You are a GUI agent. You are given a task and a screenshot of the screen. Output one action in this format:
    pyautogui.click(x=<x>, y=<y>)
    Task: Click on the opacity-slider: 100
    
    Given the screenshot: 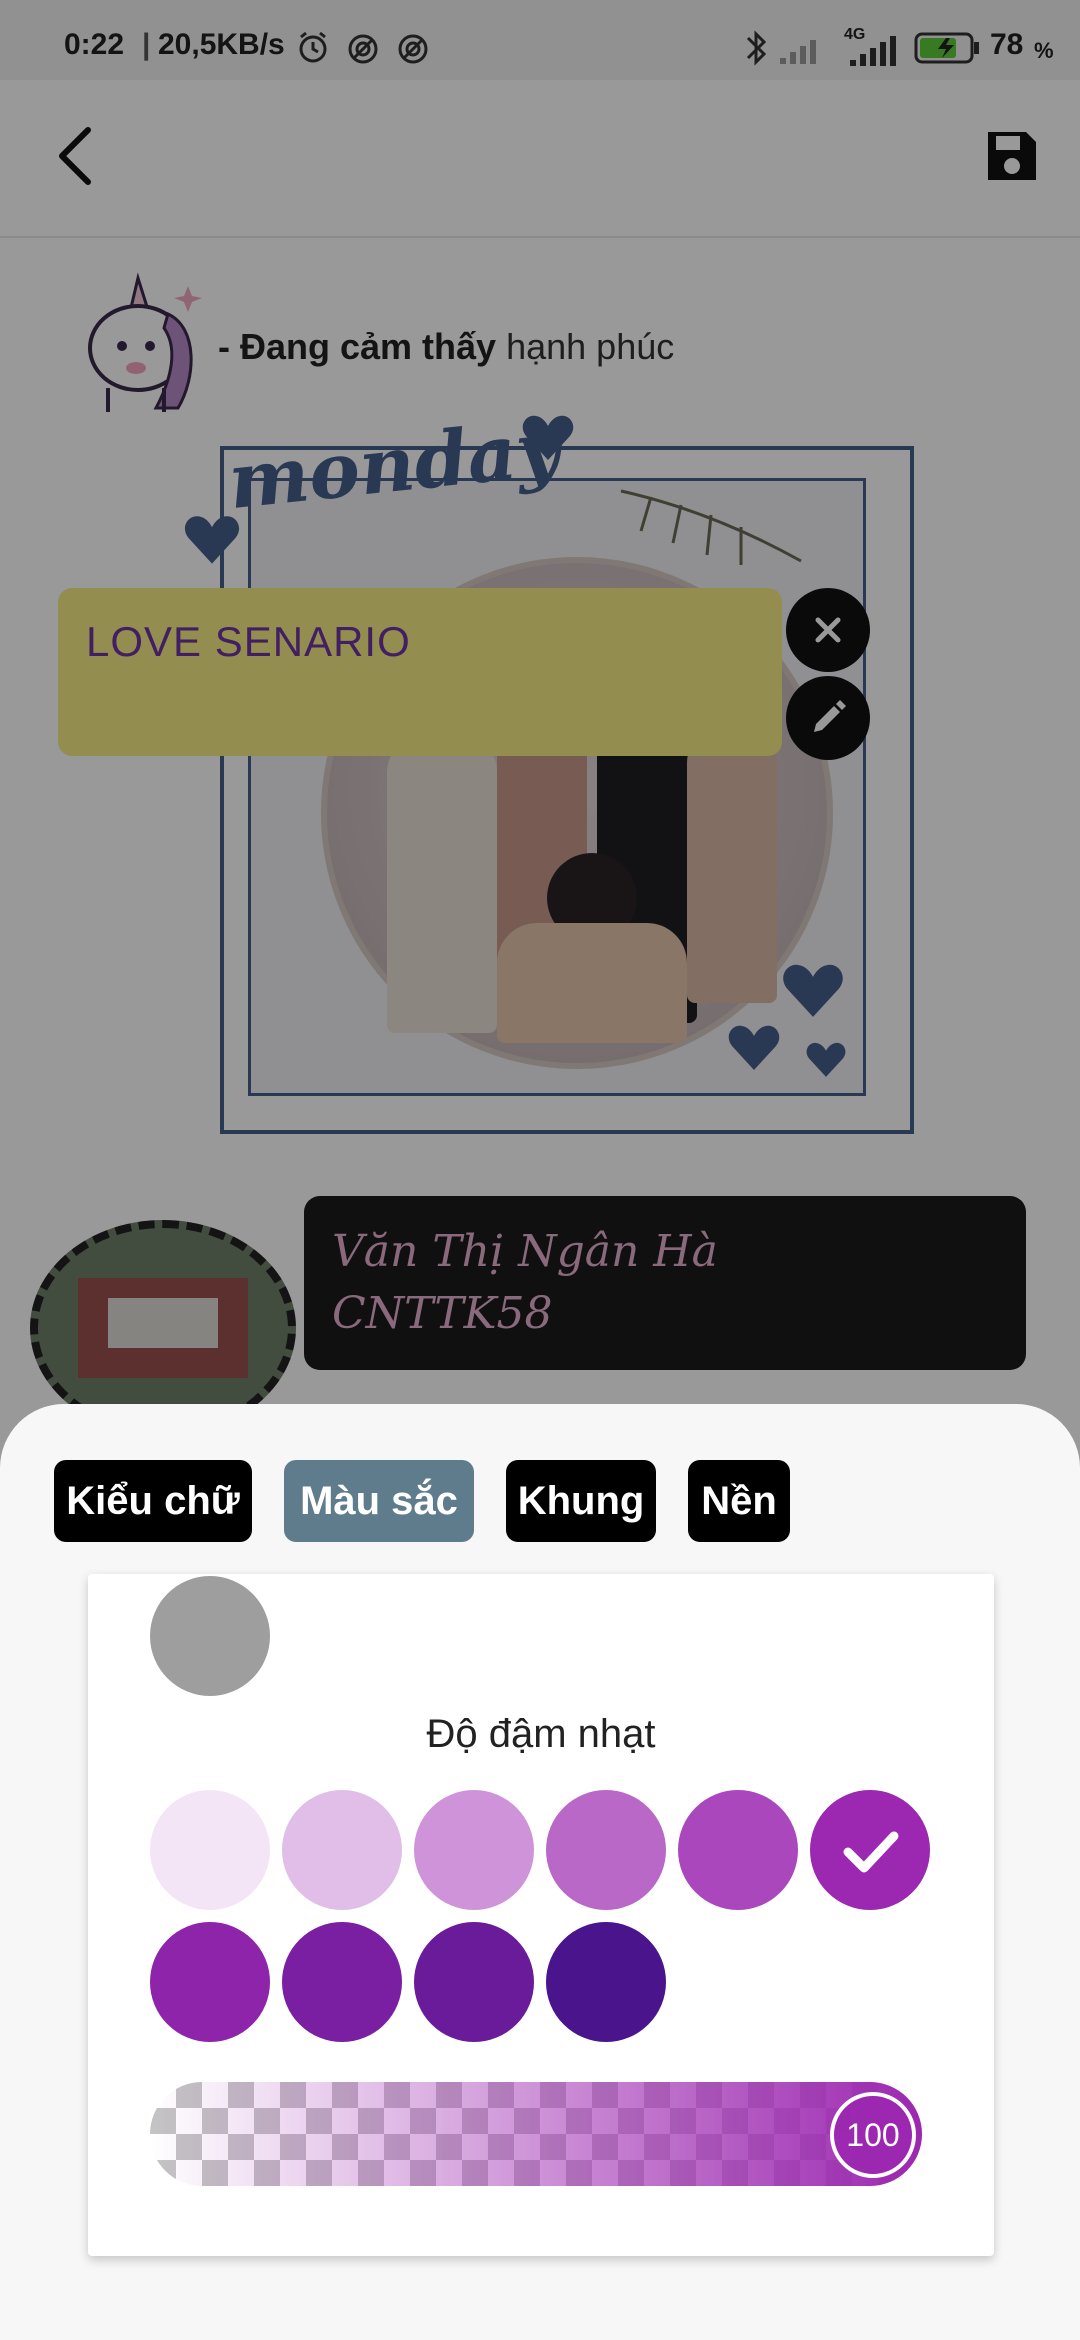 What is the action you would take?
    pyautogui.click(x=536, y=2134)
    